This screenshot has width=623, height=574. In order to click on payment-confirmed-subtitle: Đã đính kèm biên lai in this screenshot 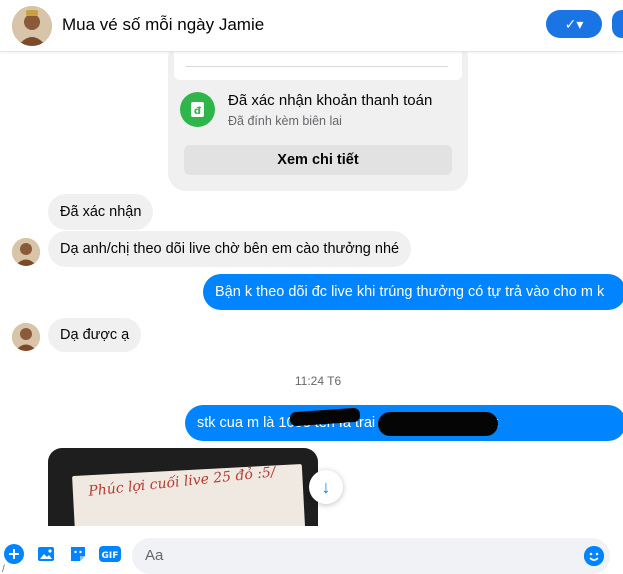, I will do `click(285, 121)`.